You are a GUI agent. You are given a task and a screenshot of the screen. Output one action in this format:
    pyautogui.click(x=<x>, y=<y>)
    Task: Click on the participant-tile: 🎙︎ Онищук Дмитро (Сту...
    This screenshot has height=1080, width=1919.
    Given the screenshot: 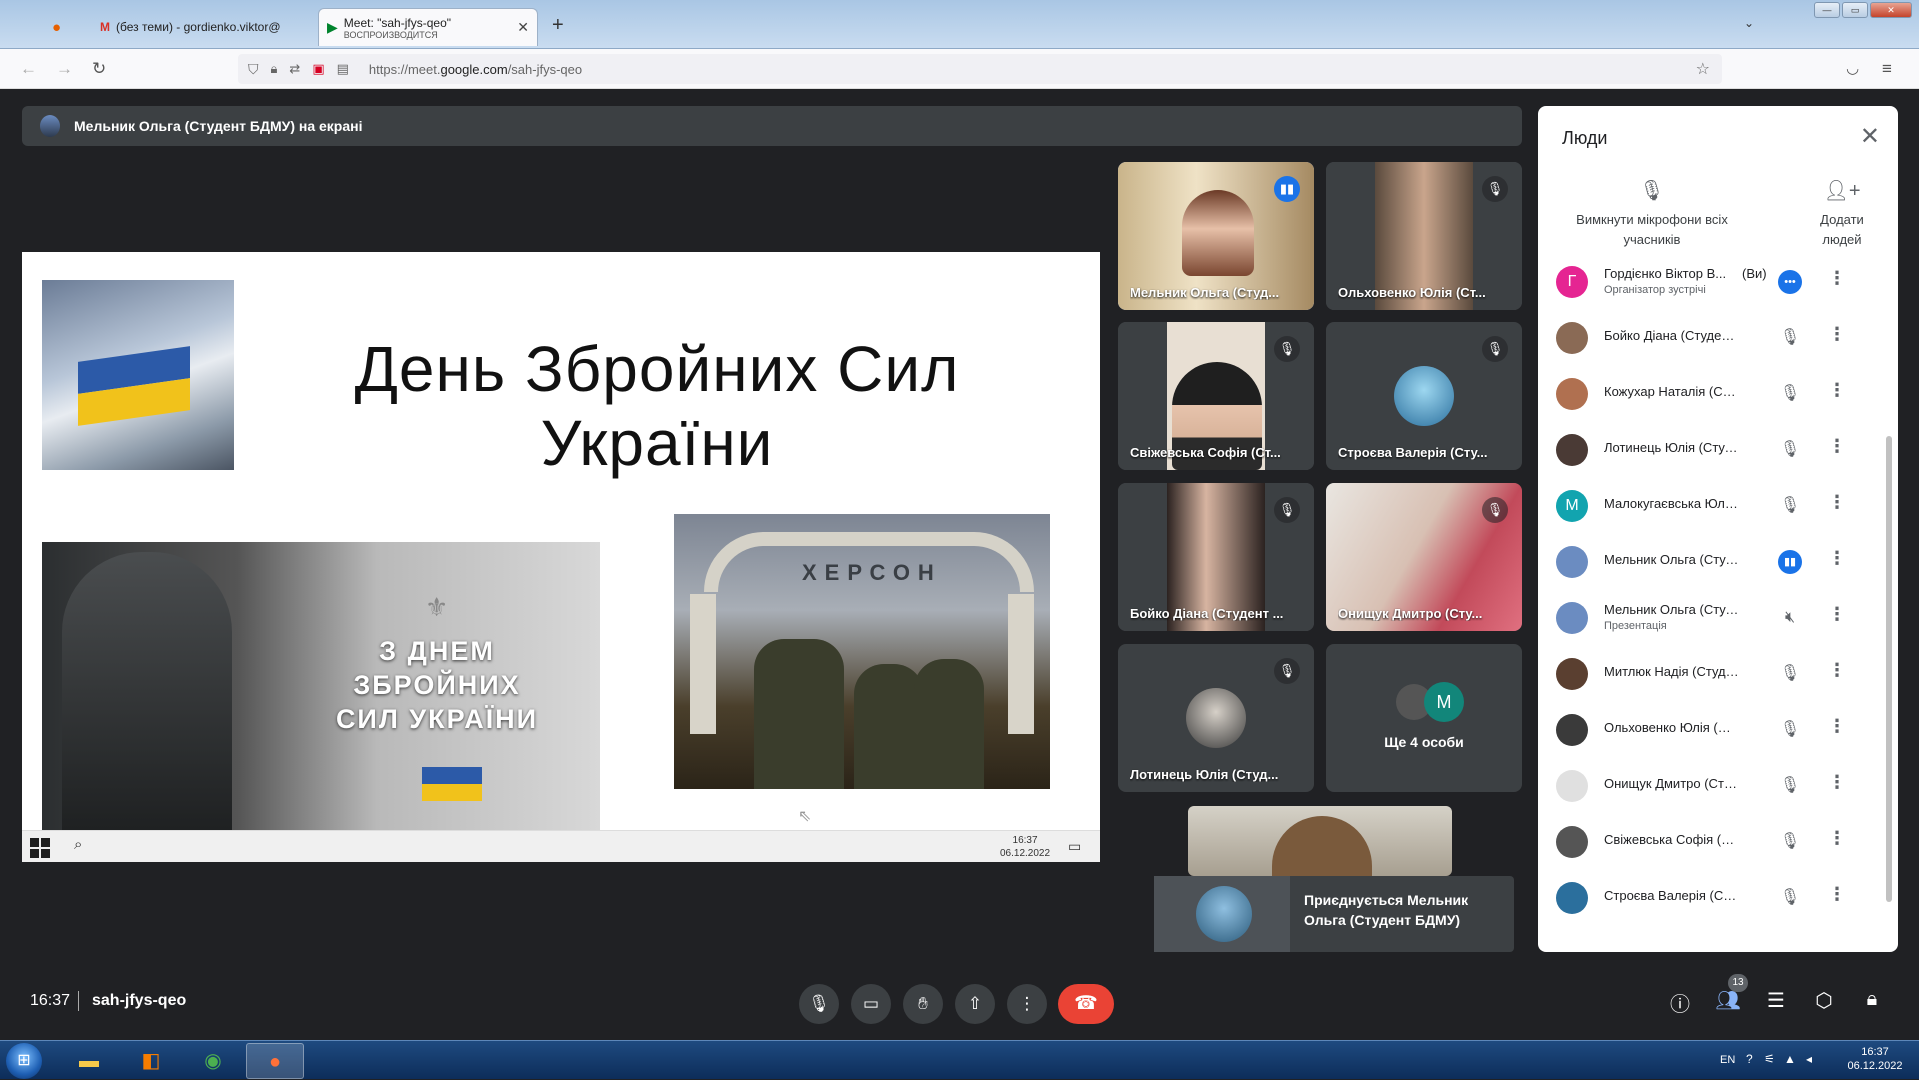 What is the action you would take?
    pyautogui.click(x=1424, y=557)
    